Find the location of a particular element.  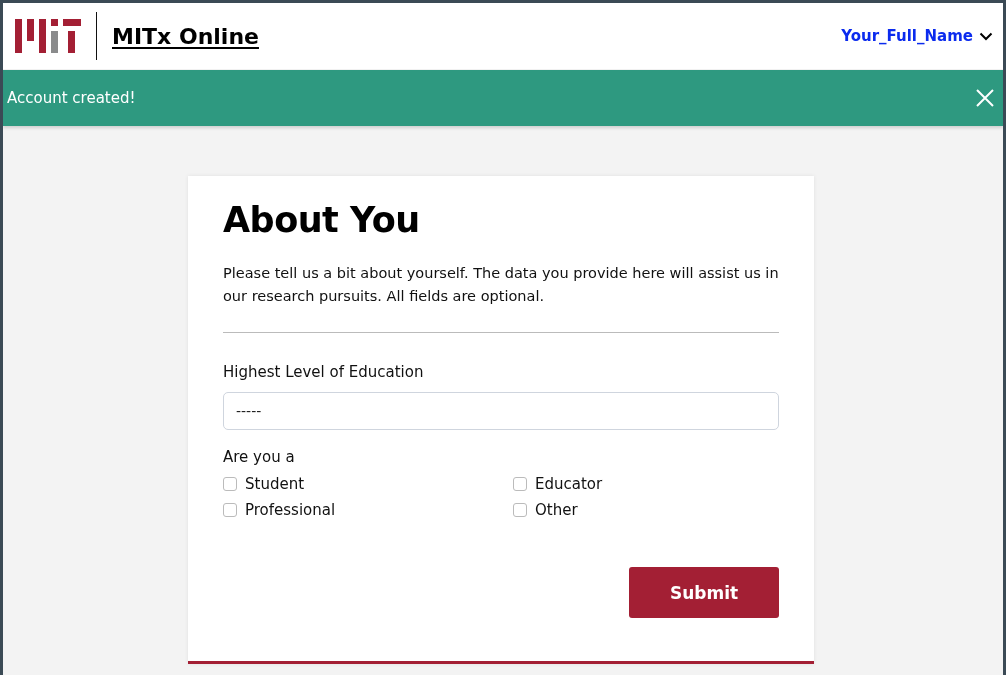

page-heading: About You is located at coordinates (322, 220).